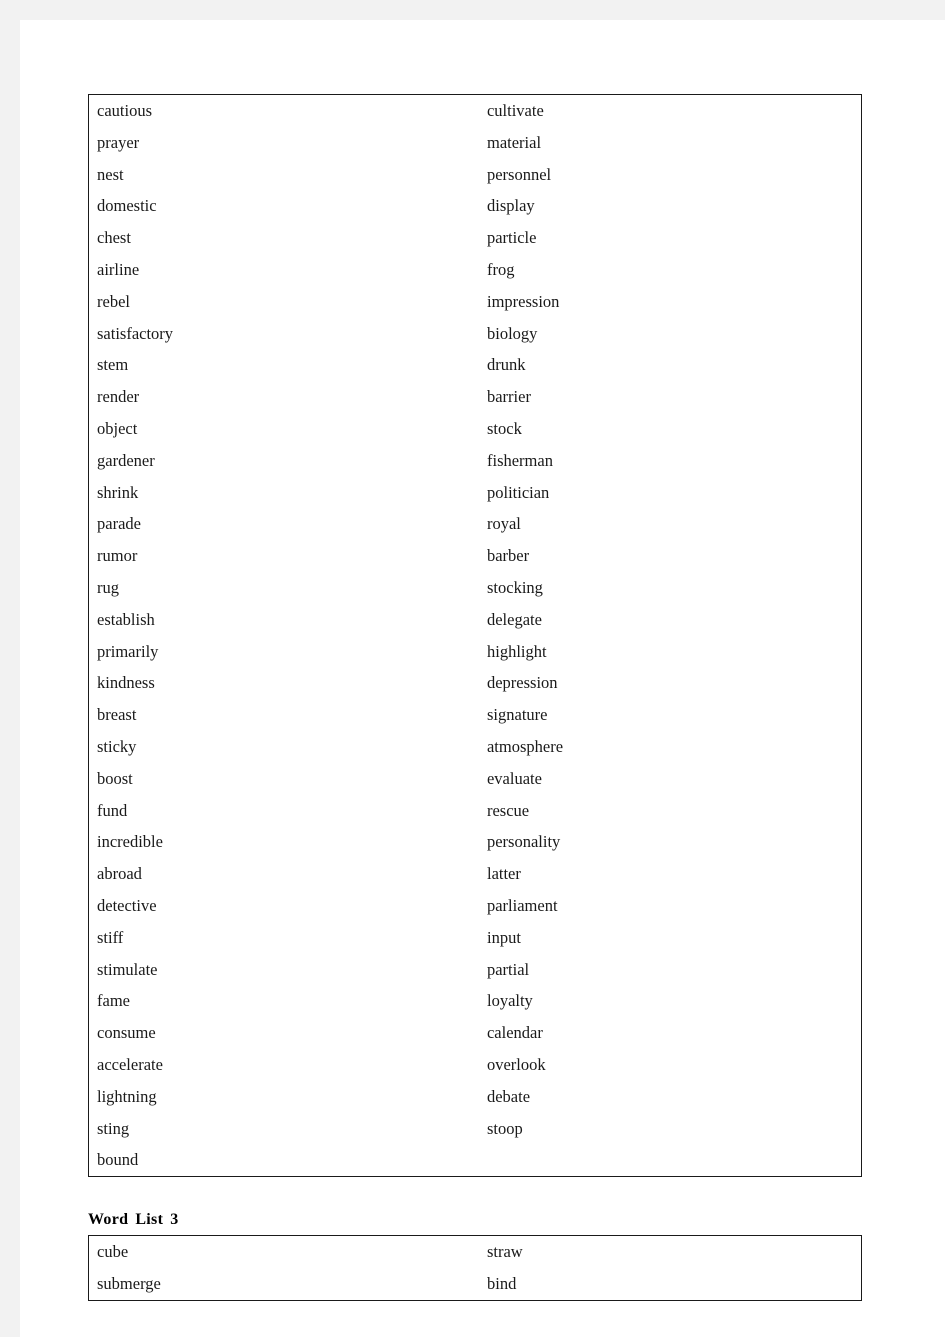 The height and width of the screenshot is (1337, 945). Describe the element at coordinates (118, 1160) in the screenshot. I see `word-item: bound` at that location.